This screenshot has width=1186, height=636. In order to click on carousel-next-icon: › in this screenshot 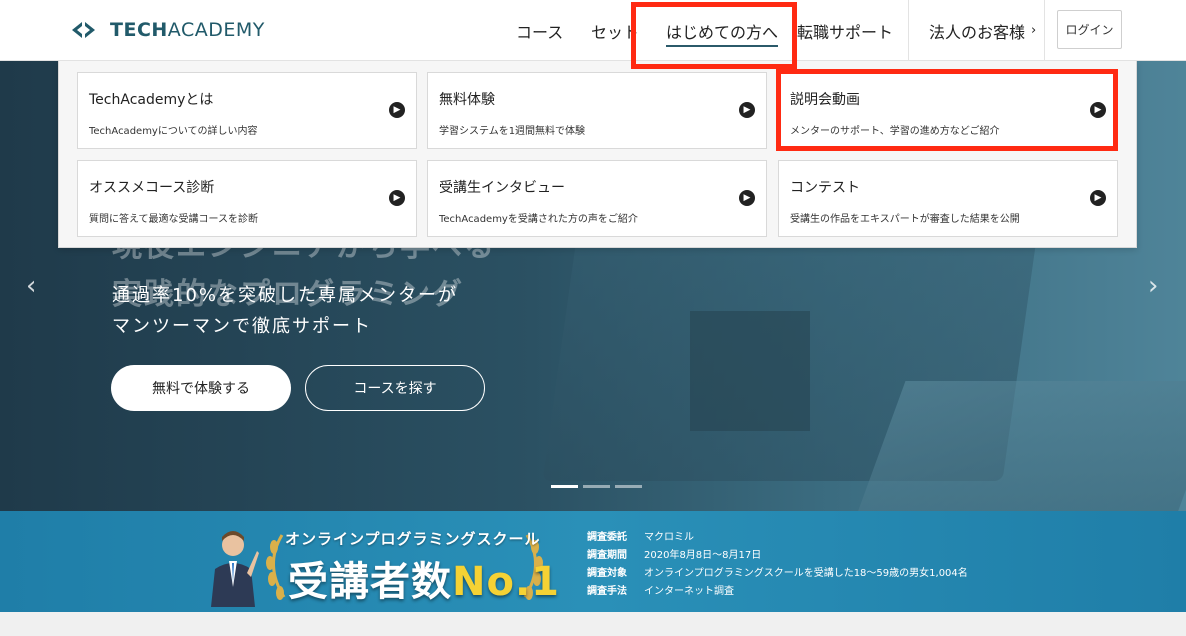, I will do `click(1153, 286)`.